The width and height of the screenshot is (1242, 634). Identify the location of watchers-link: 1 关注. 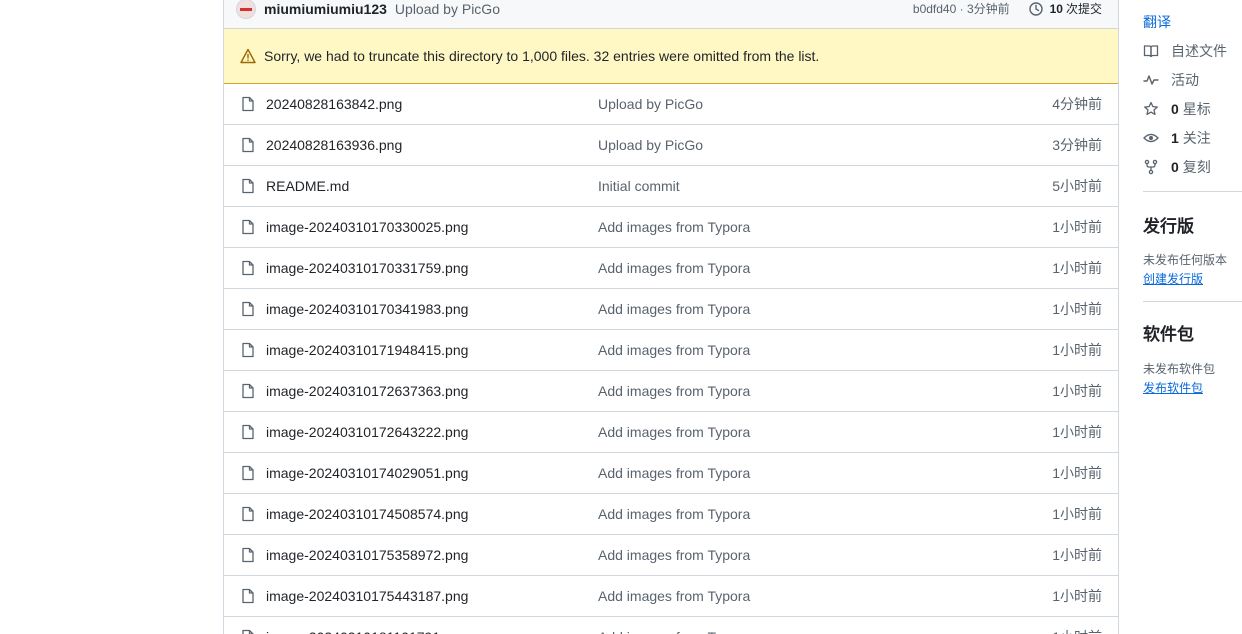
(1177, 138).